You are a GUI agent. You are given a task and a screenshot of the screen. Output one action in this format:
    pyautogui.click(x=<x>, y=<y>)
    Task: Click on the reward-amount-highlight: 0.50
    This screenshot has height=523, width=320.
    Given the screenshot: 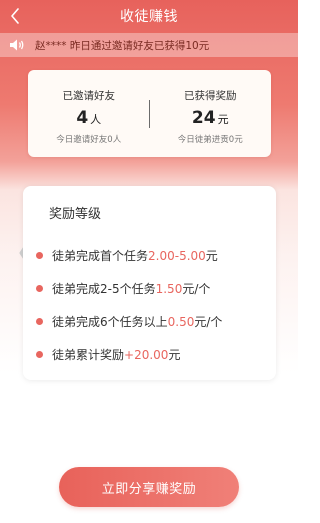 What is the action you would take?
    pyautogui.click(x=181, y=321)
    